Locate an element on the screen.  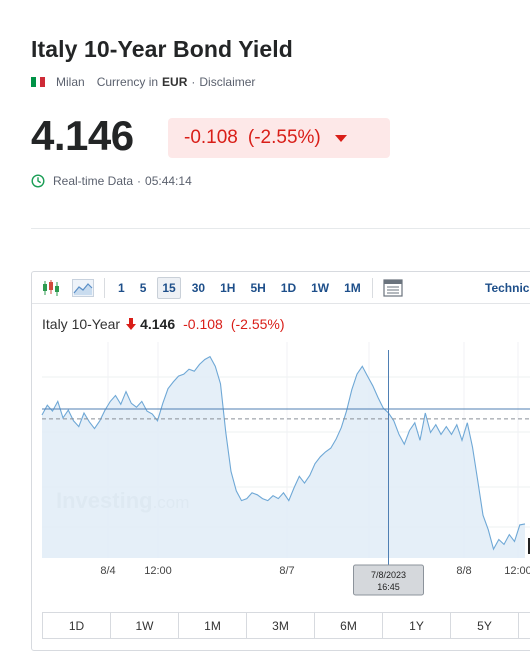
price-change-percent: (-2.55%) is located at coordinates (284, 137).